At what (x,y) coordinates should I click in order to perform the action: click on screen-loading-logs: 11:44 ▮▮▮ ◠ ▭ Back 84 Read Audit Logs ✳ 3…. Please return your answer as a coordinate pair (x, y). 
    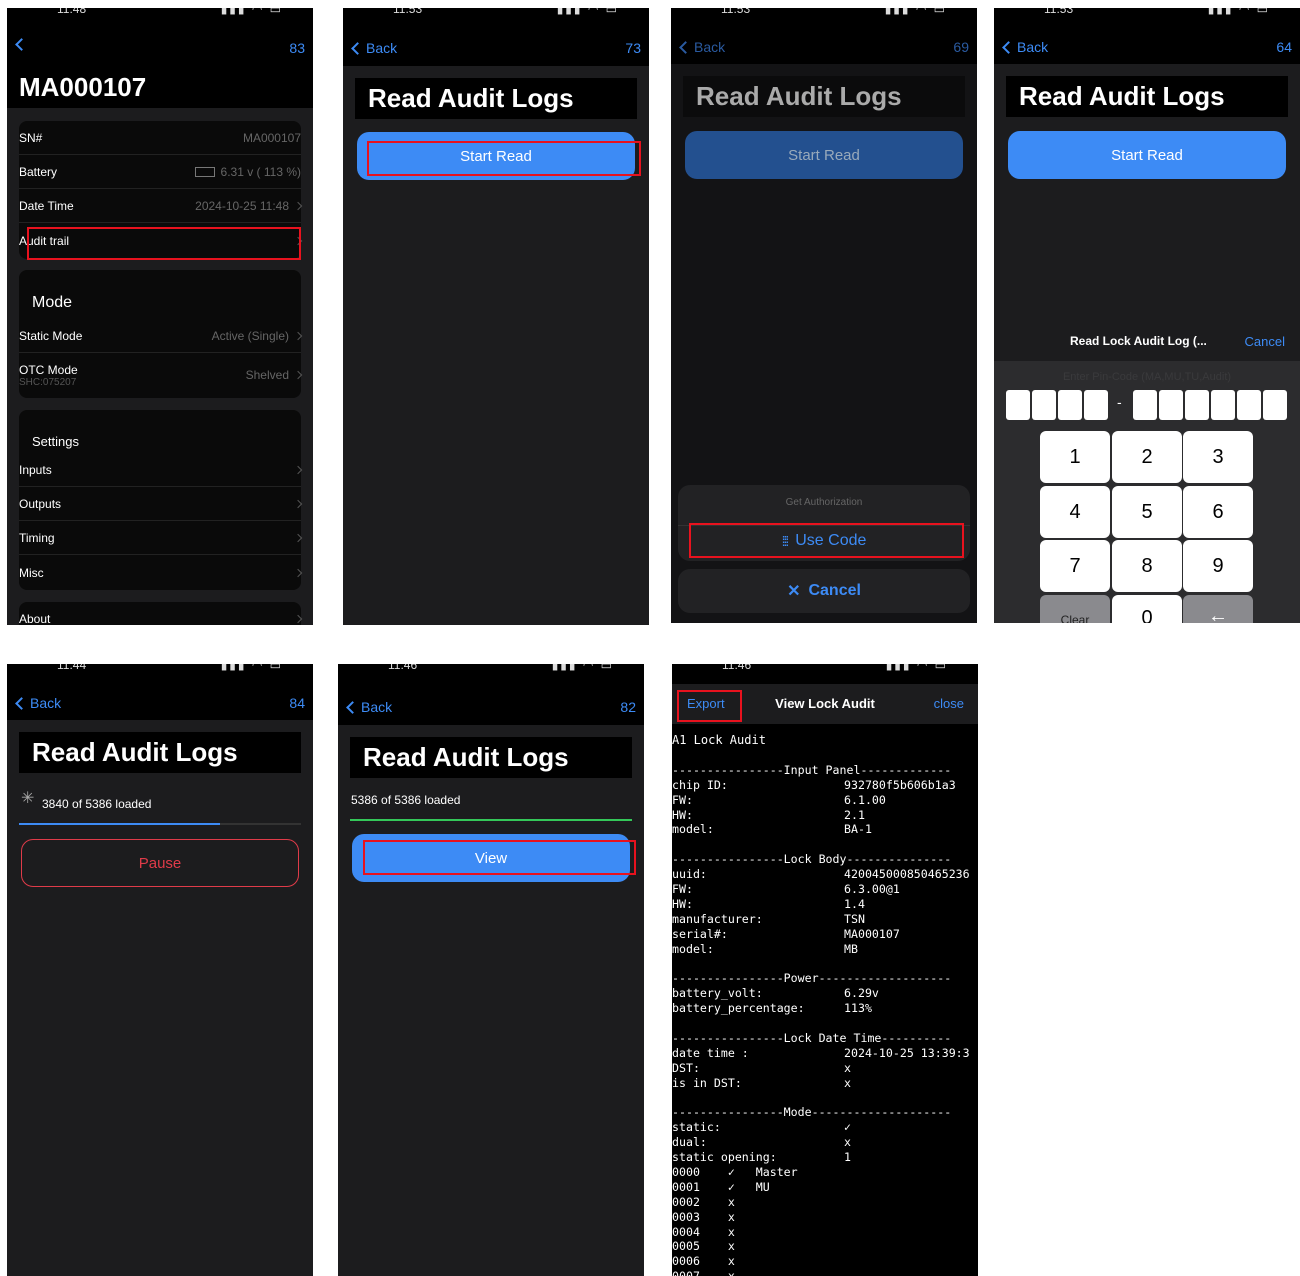
    Looking at the image, I should click on (160, 970).